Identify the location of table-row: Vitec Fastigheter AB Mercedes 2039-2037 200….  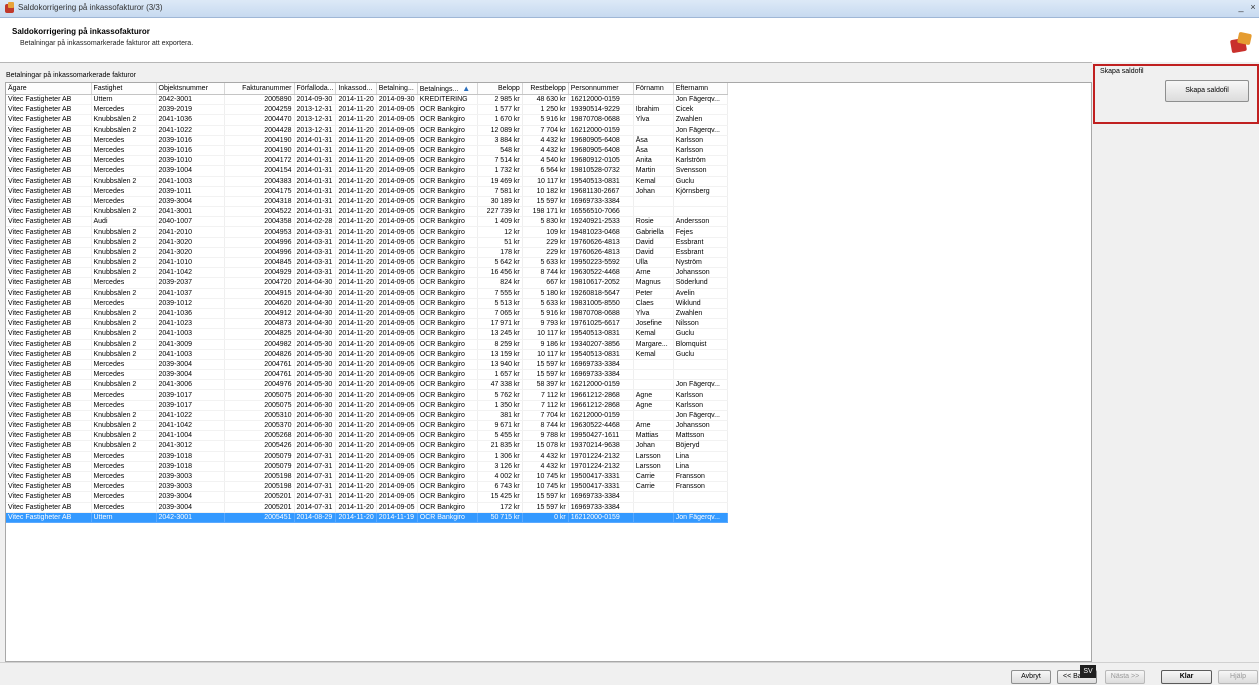
(367, 283).